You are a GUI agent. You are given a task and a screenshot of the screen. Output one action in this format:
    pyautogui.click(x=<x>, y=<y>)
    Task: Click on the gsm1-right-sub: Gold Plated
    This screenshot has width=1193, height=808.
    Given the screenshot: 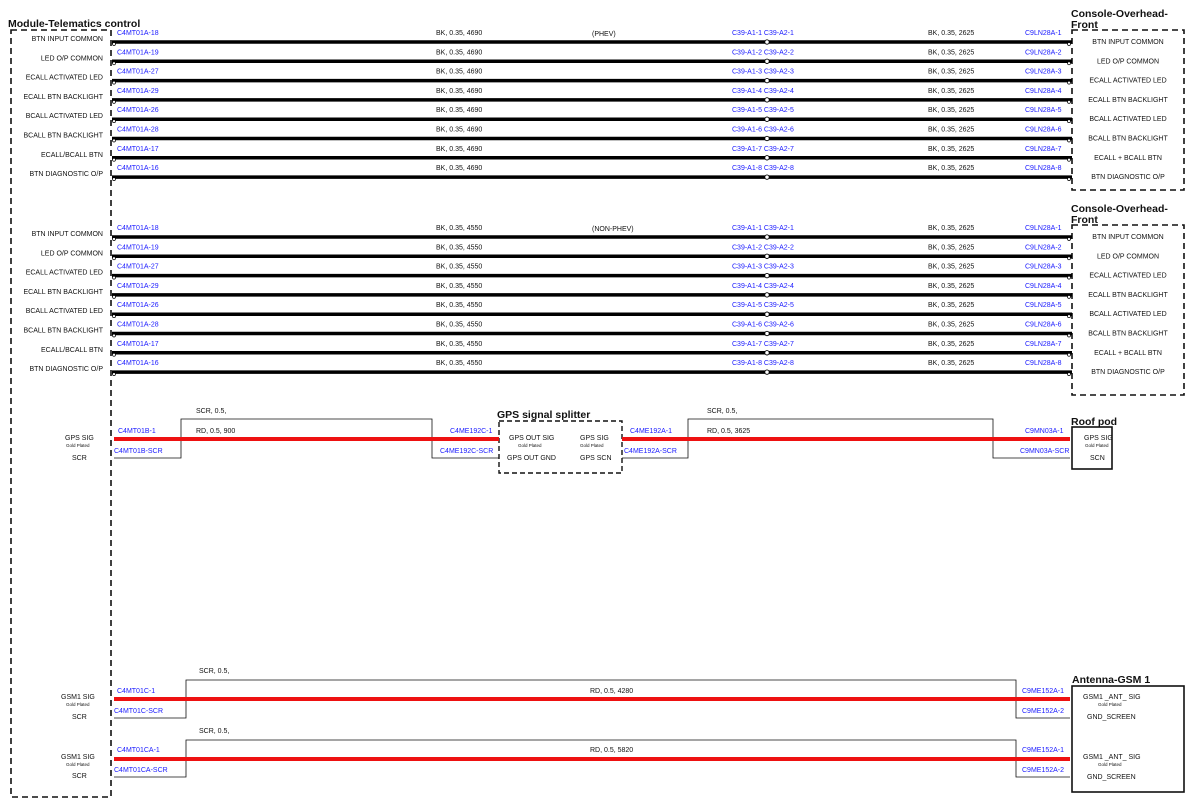 What is the action you would take?
    pyautogui.click(x=1110, y=704)
    